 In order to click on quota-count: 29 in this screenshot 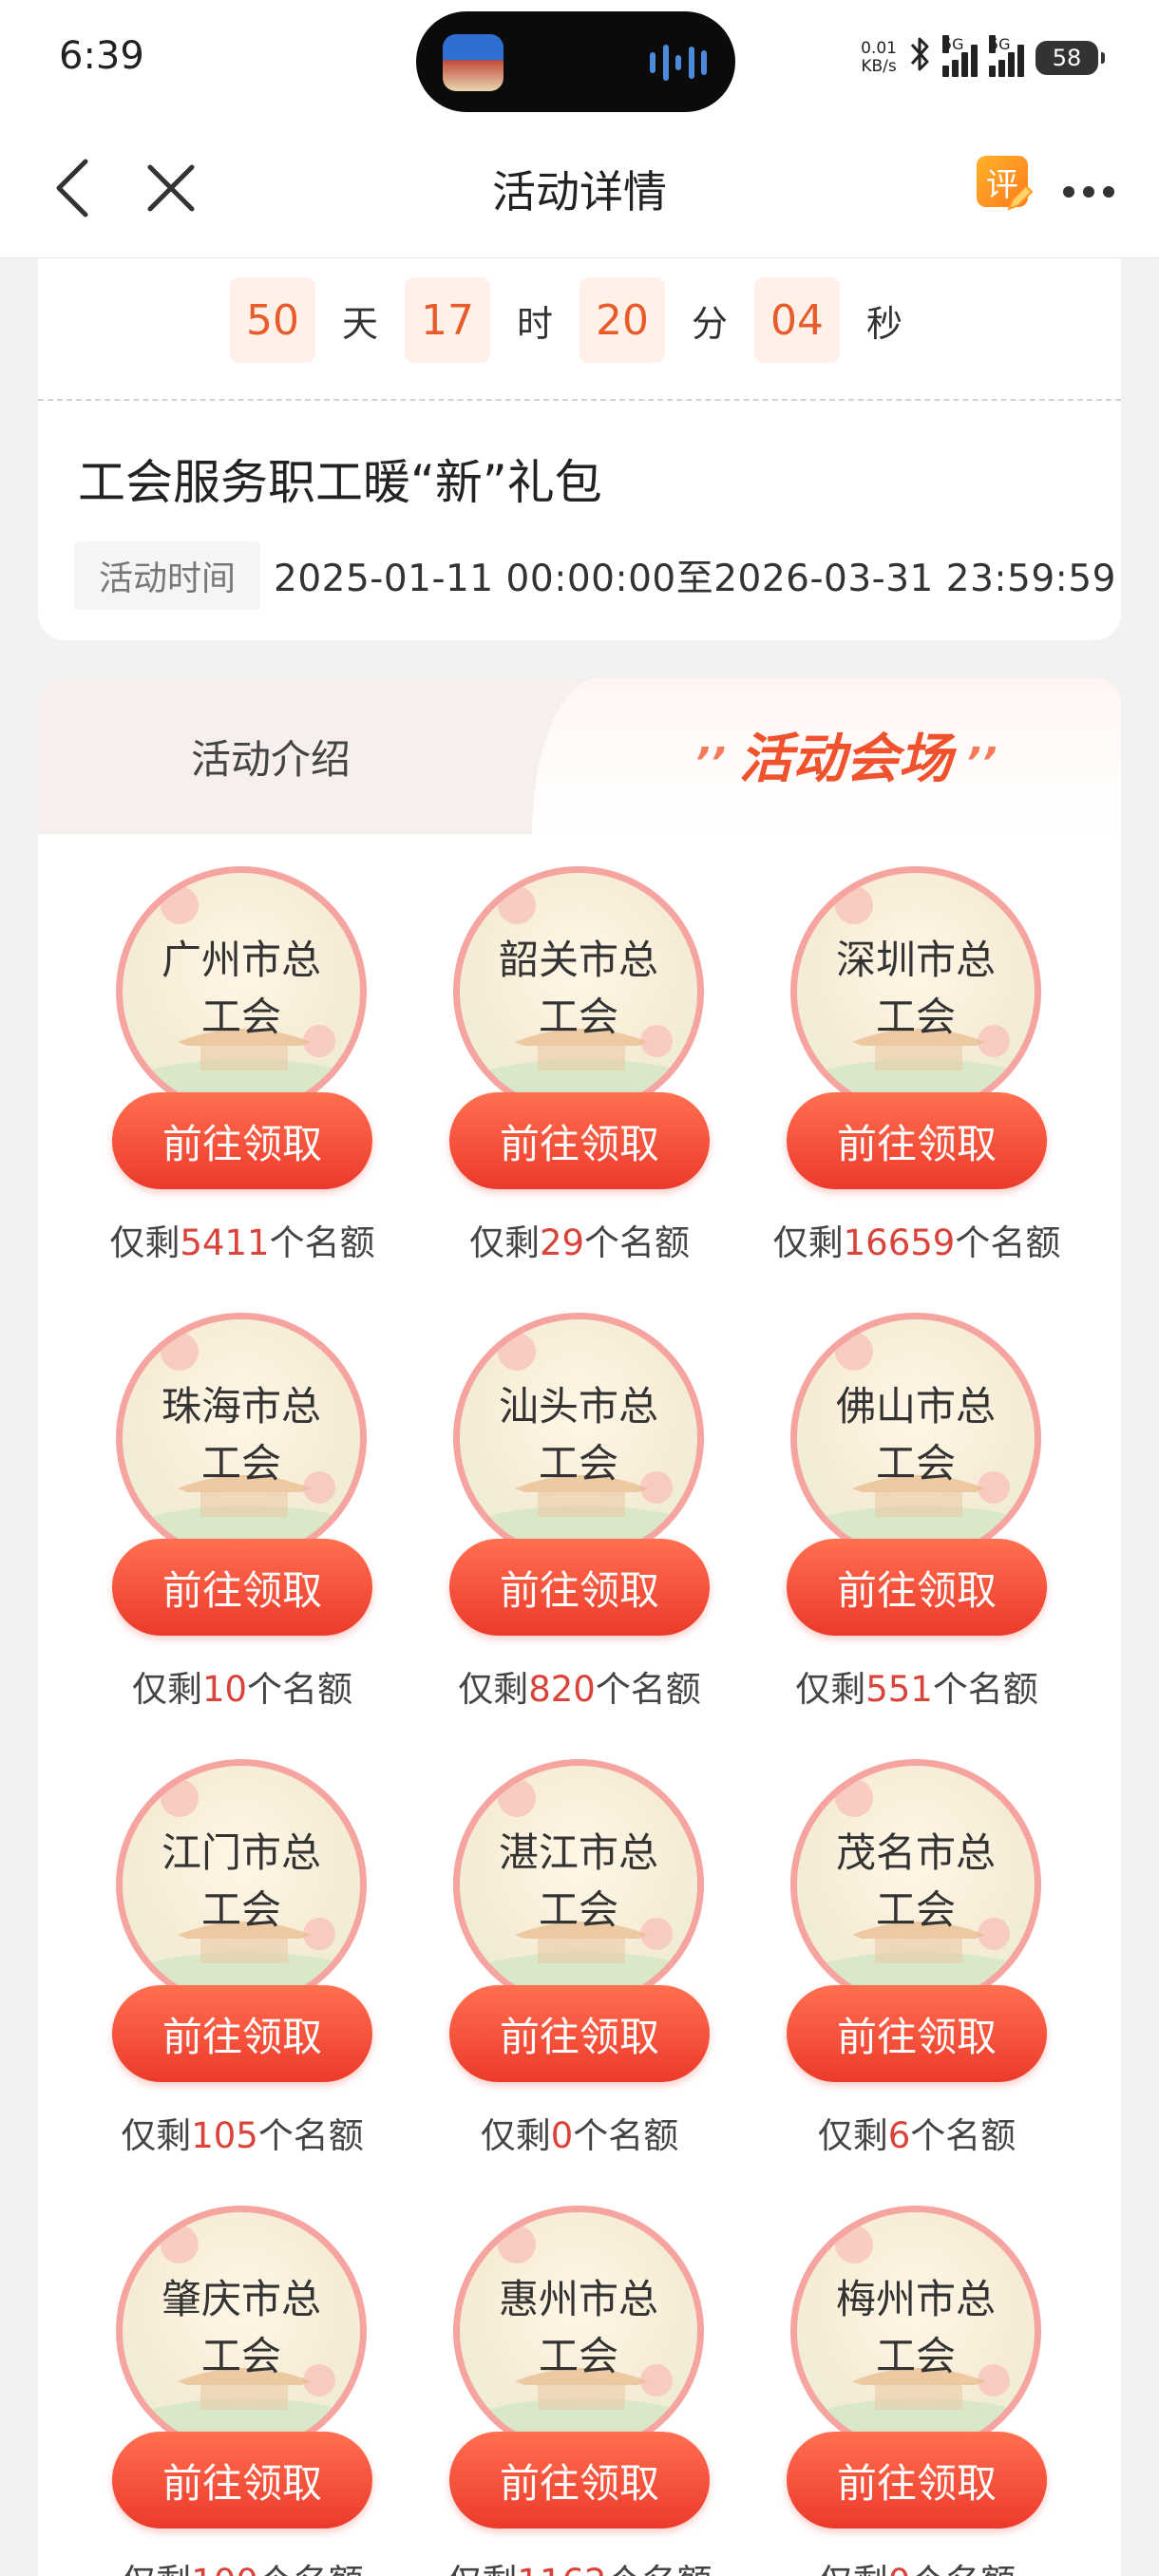, I will do `click(562, 1242)`.